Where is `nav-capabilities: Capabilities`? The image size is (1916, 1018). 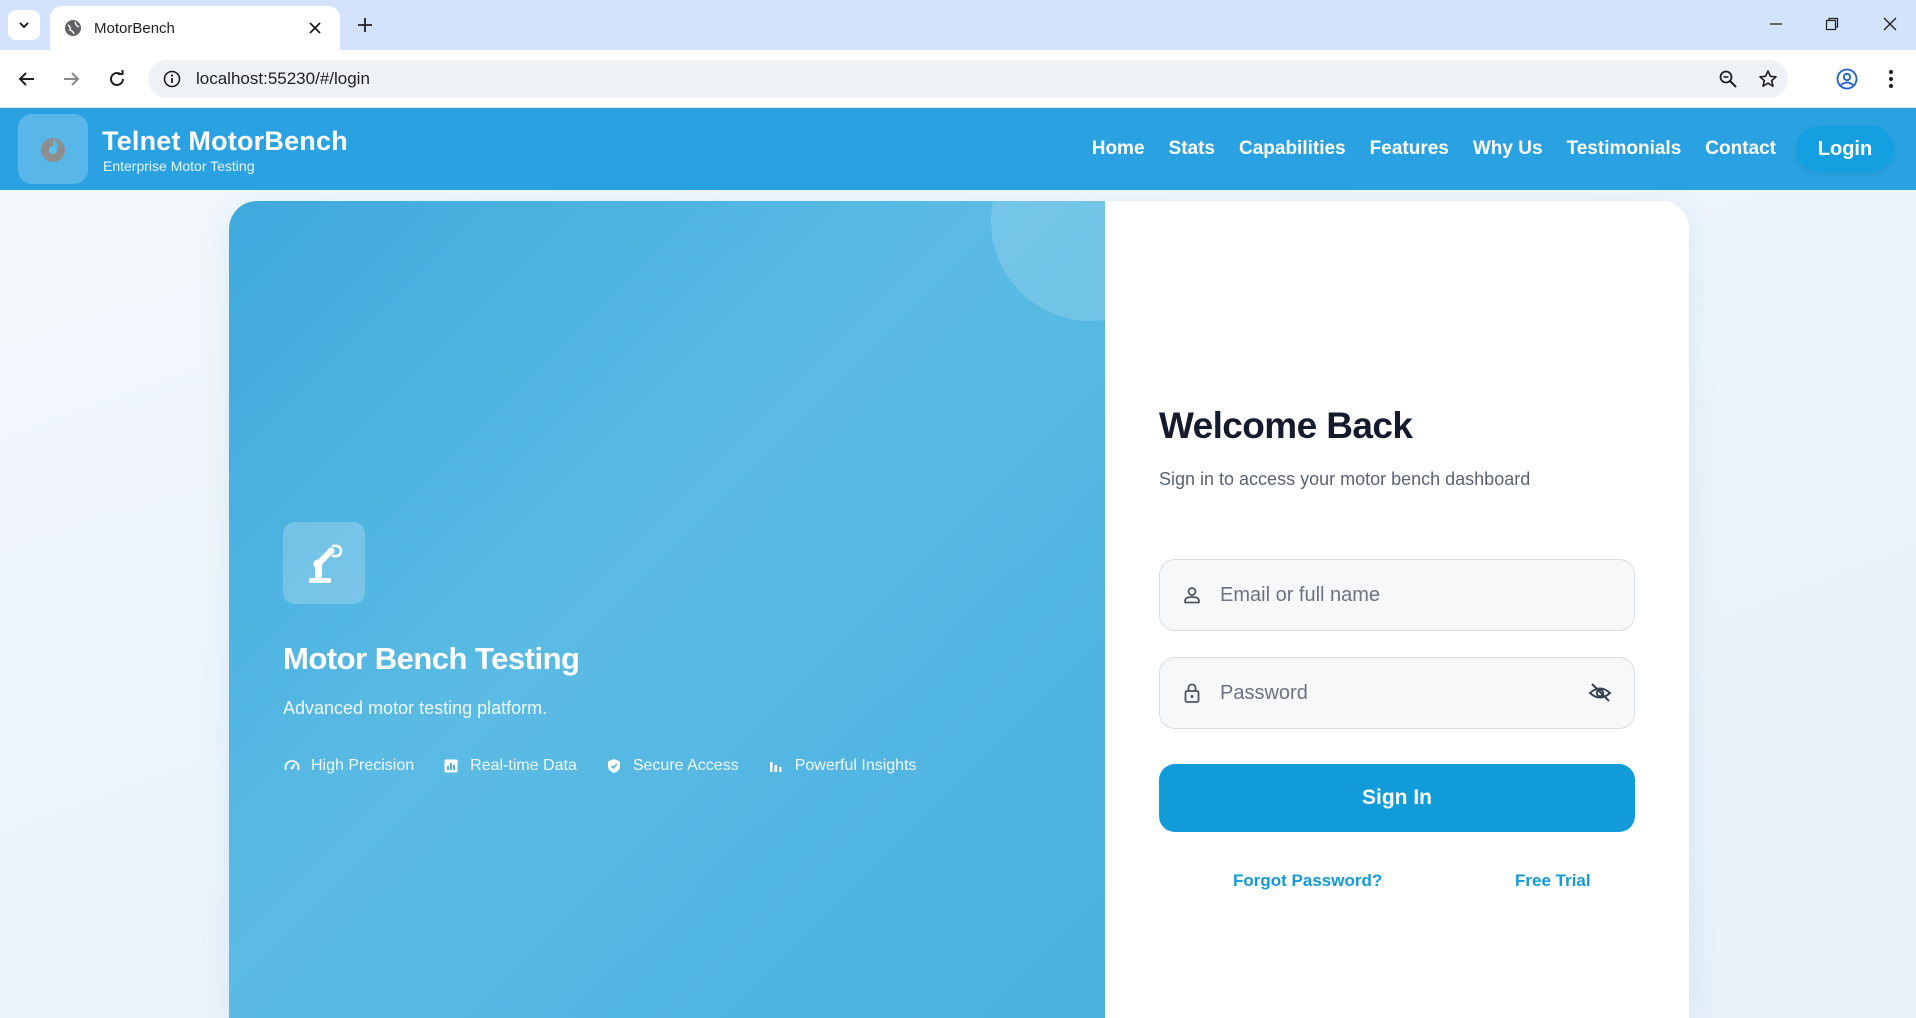 nav-capabilities: Capabilities is located at coordinates (1292, 149).